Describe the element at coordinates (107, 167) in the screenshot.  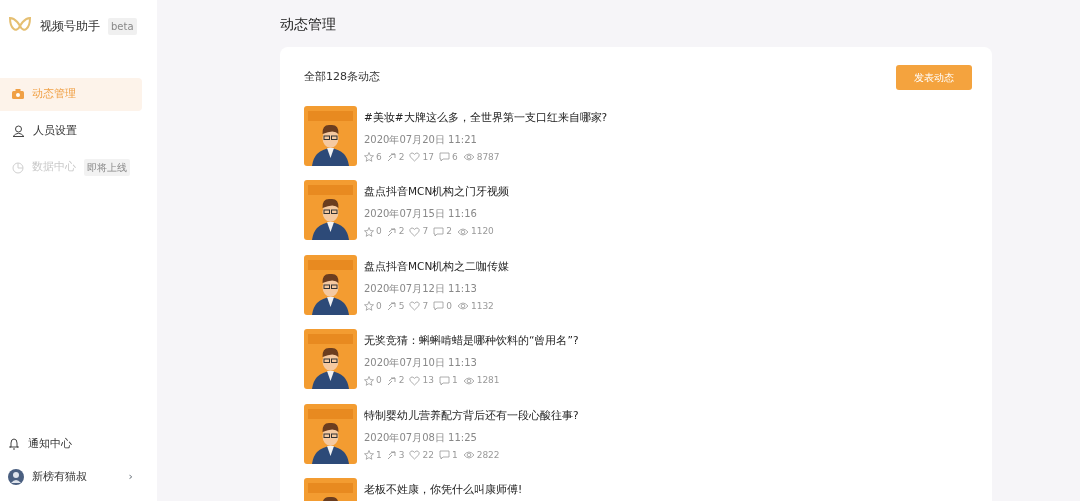
I see `soon-badge: 即将上线` at that location.